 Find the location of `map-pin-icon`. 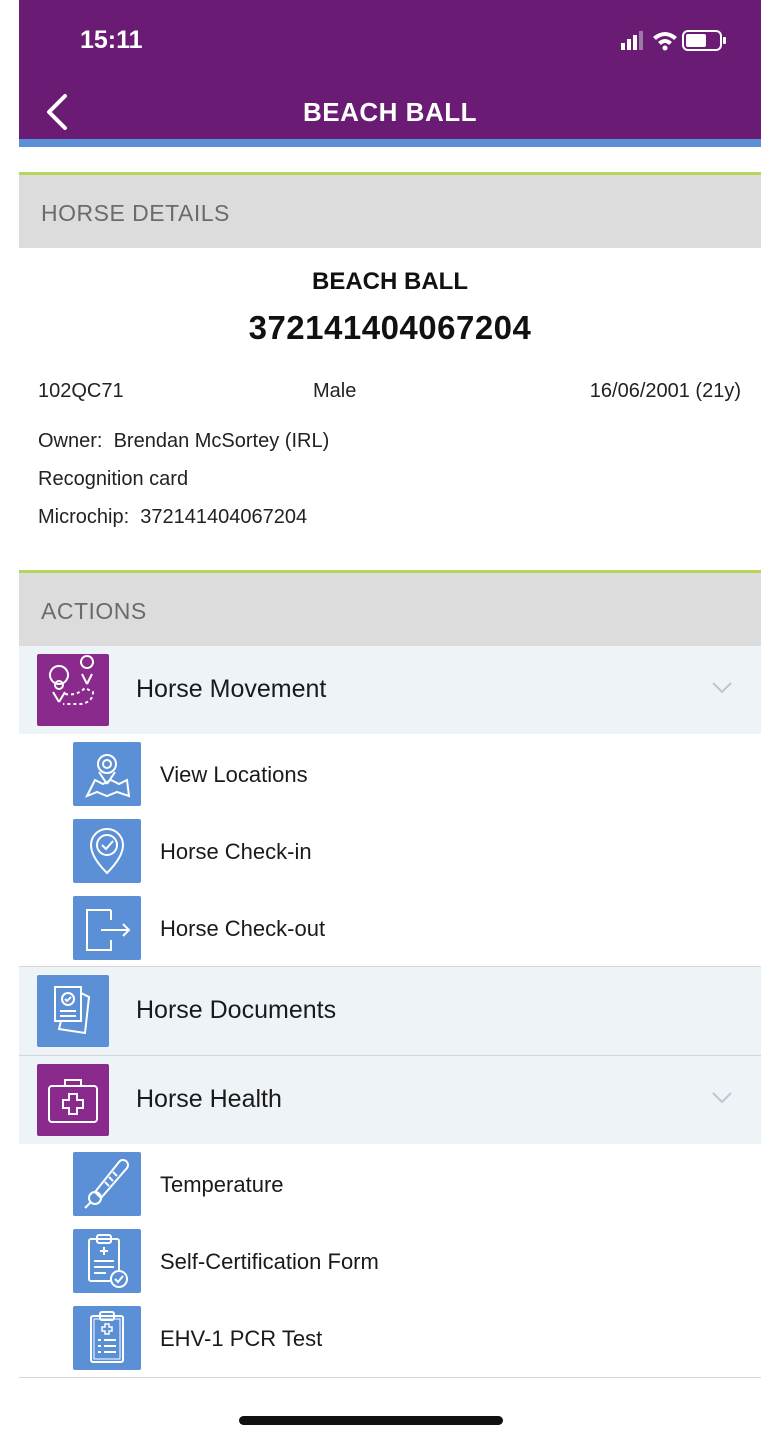

map-pin-icon is located at coordinates (107, 774).